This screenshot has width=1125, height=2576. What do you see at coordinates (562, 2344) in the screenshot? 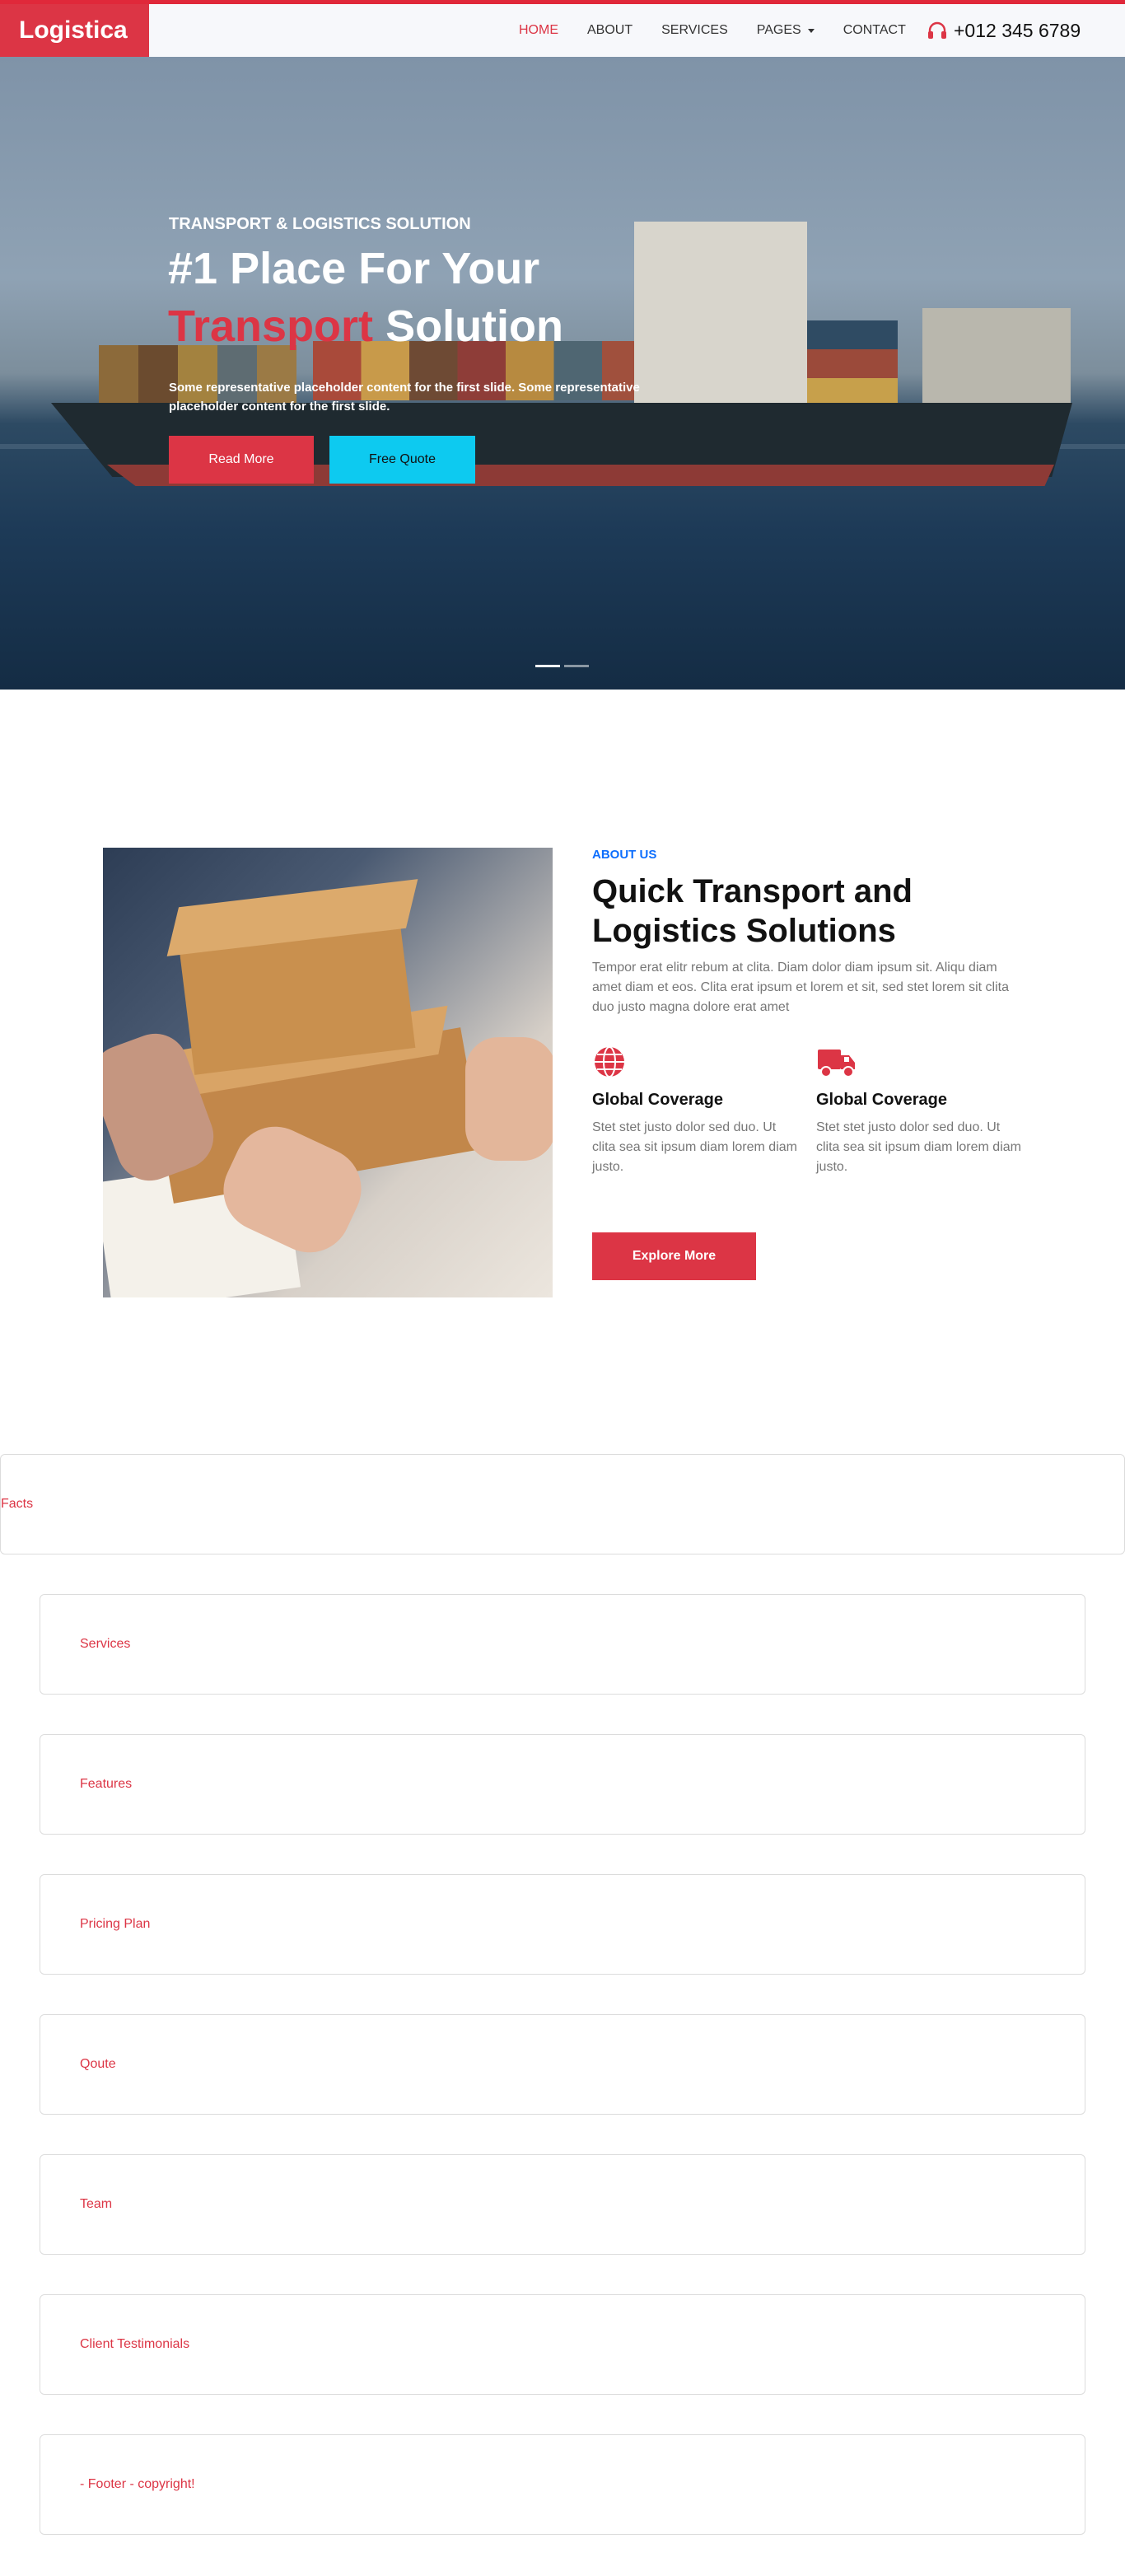
I see `testimonials-section: Client Testimonials` at bounding box center [562, 2344].